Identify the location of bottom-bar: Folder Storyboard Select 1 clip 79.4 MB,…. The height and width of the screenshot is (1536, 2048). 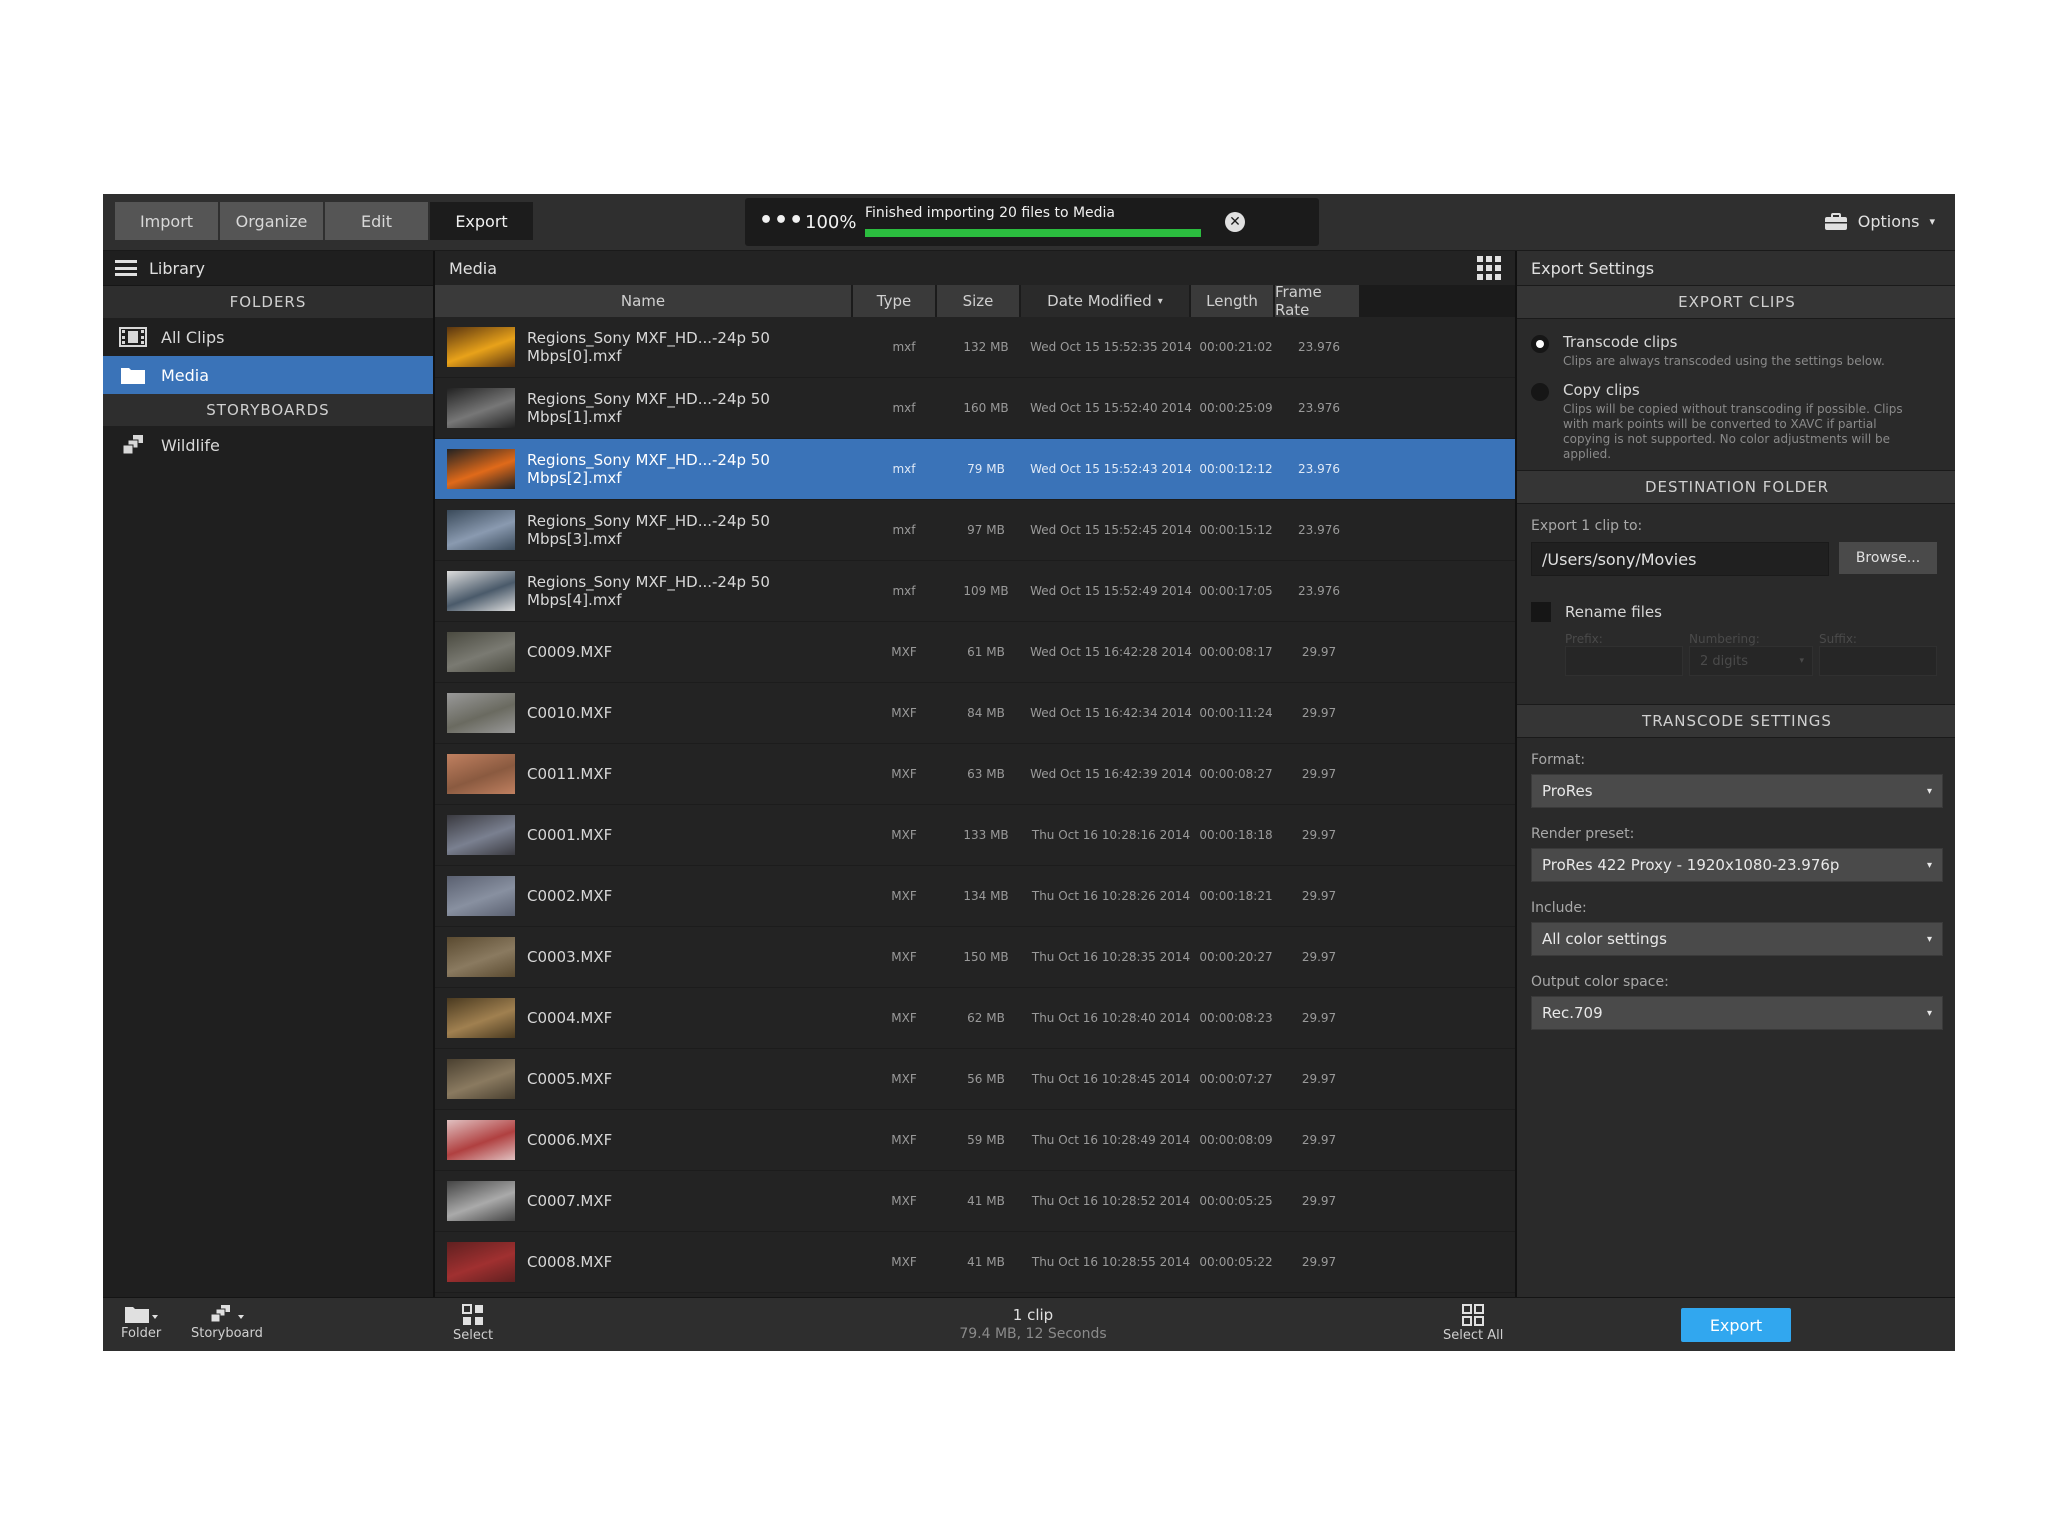
(1029, 1324).